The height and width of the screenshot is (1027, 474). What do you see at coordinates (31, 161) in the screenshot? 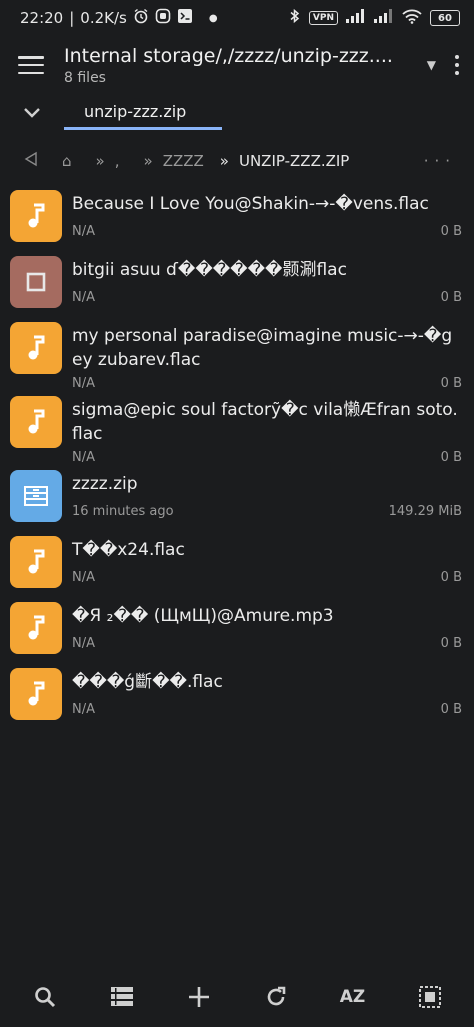
I see `back-triangle-icon` at bounding box center [31, 161].